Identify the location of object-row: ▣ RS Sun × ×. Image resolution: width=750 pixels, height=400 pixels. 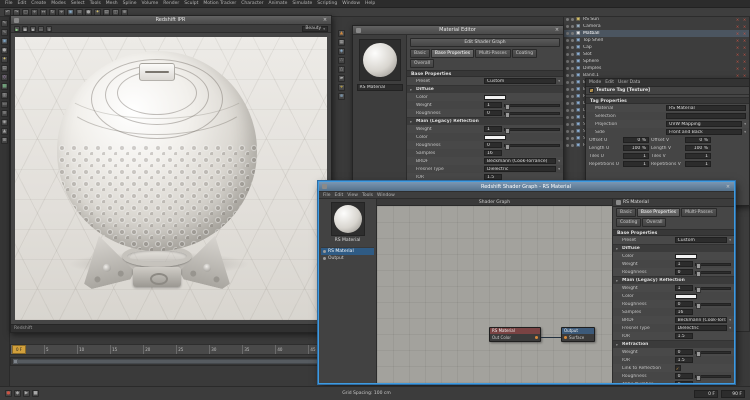
(656, 19).